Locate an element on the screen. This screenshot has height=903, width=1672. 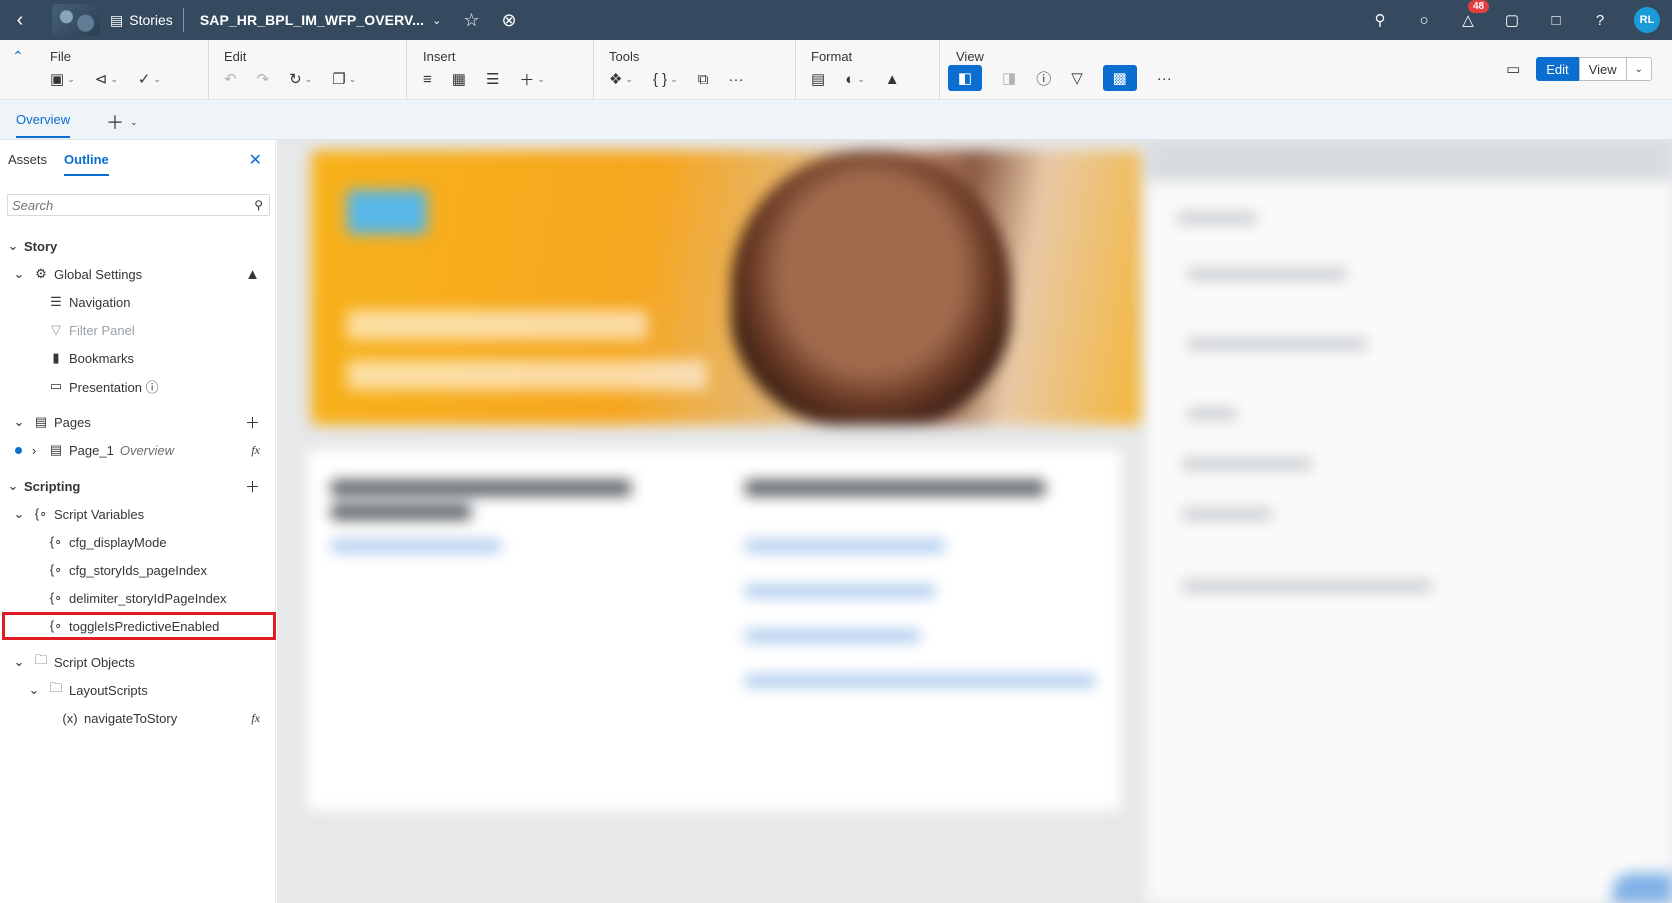
table-icon: ▦ is located at coordinates (459, 79).